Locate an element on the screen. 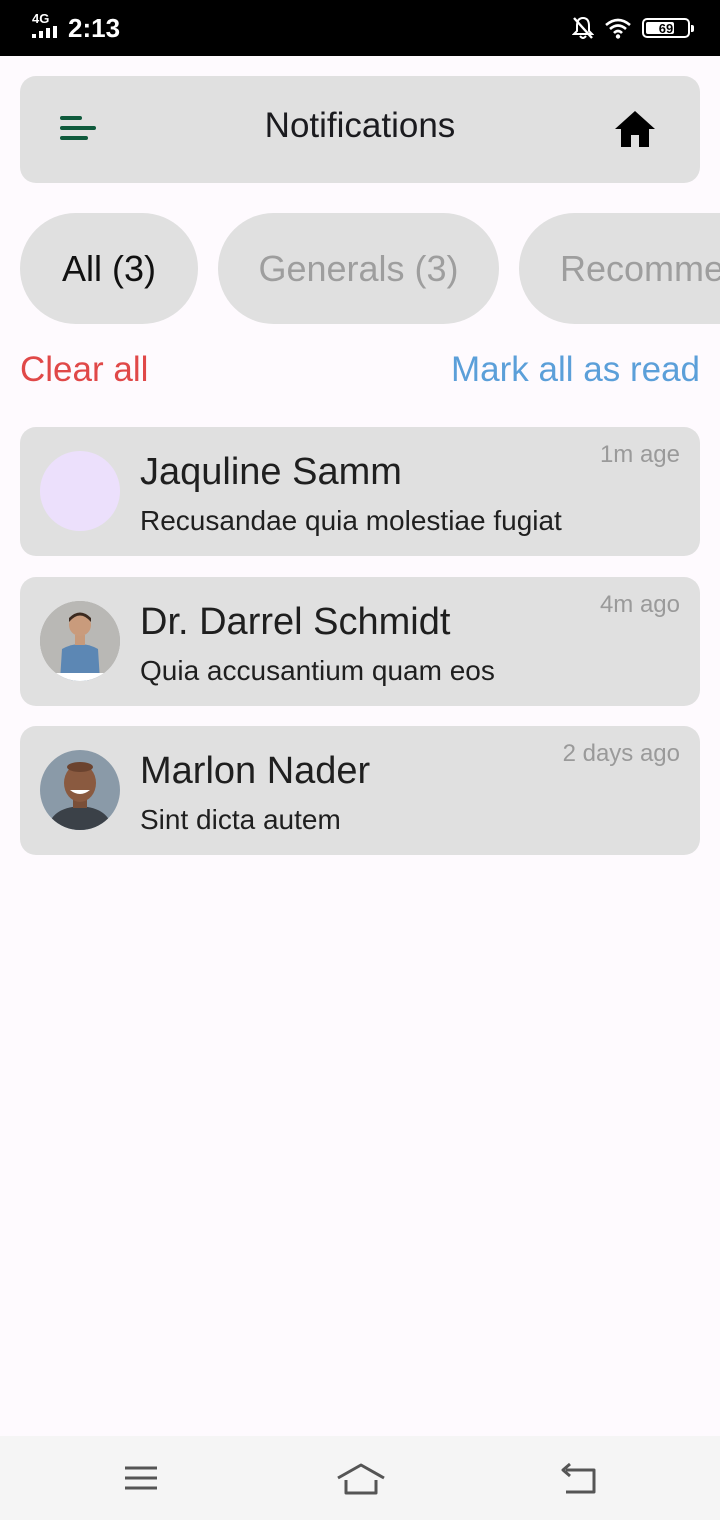  tab-generals: Generals (3) is located at coordinates (358, 268).